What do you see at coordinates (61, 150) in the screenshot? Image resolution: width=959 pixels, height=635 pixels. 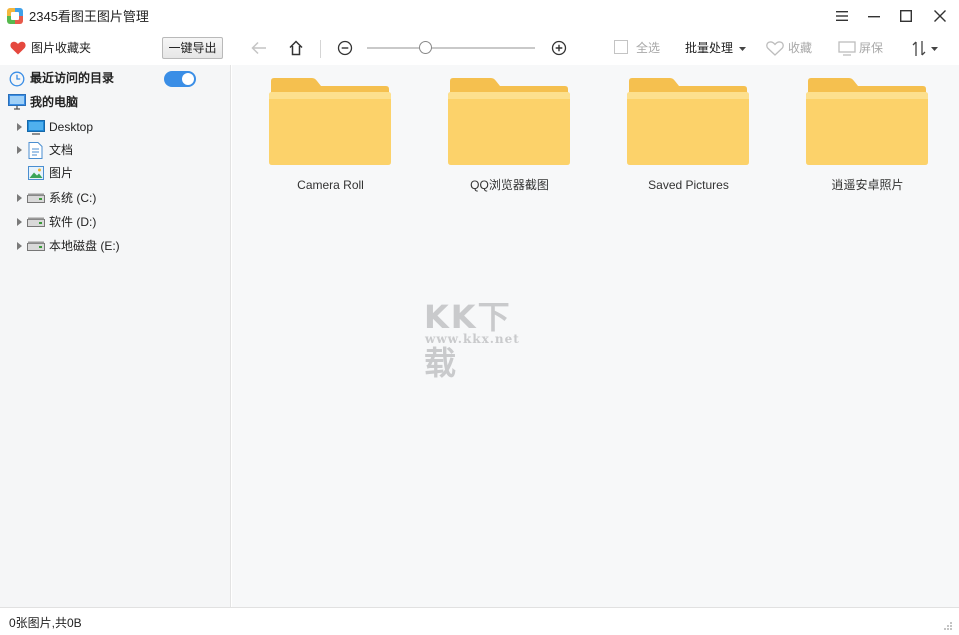 I see `sidebar-item-label: 文档` at bounding box center [61, 150].